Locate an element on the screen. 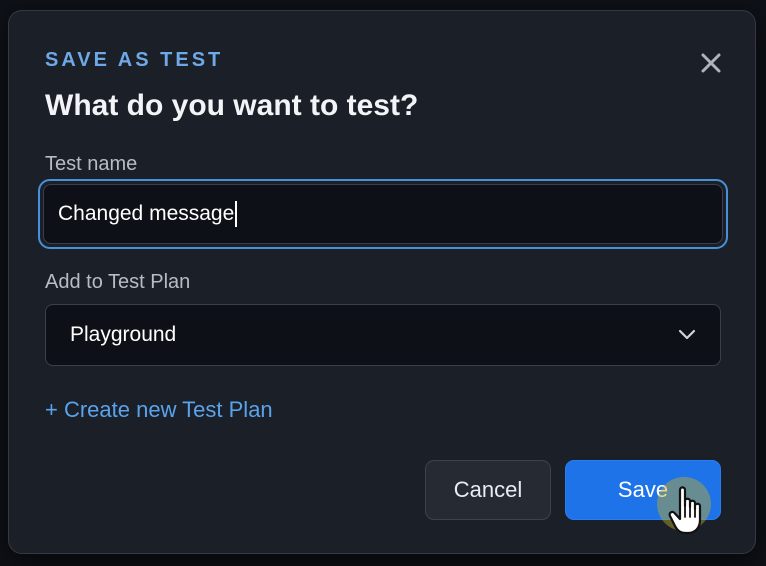  close-button is located at coordinates (711, 63).